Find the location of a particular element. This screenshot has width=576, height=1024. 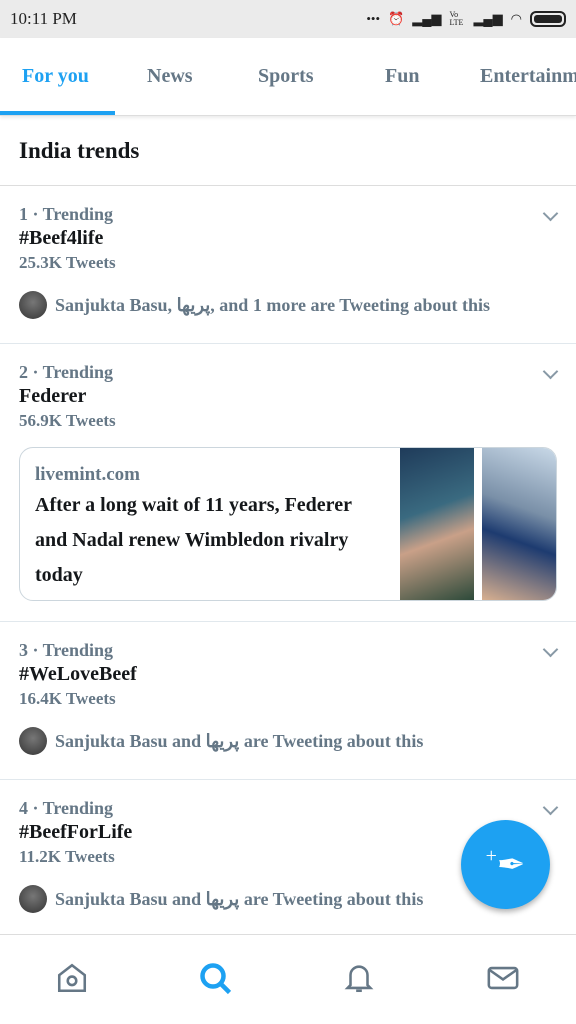

trend-rank: 4 · Trending is located at coordinates (66, 808).